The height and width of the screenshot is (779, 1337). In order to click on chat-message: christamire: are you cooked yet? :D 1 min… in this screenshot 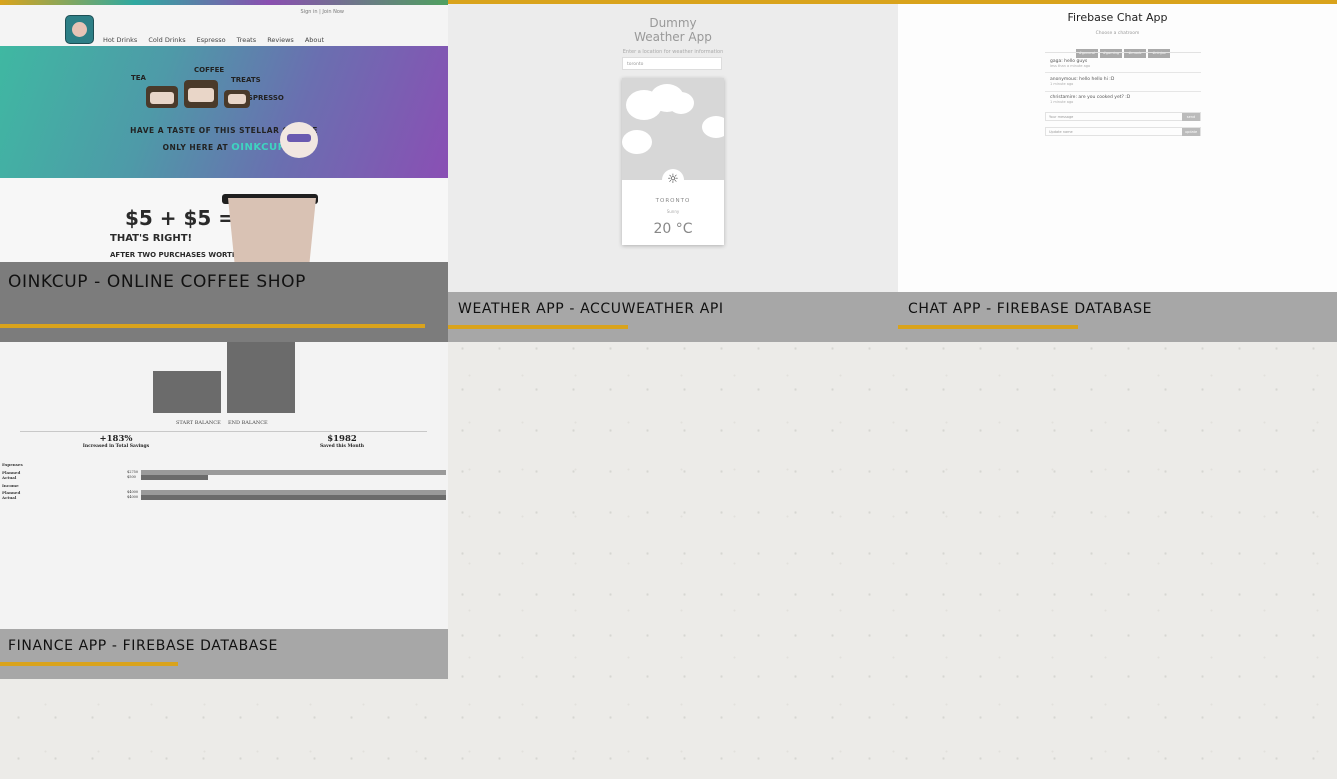, I will do `click(1090, 99)`.